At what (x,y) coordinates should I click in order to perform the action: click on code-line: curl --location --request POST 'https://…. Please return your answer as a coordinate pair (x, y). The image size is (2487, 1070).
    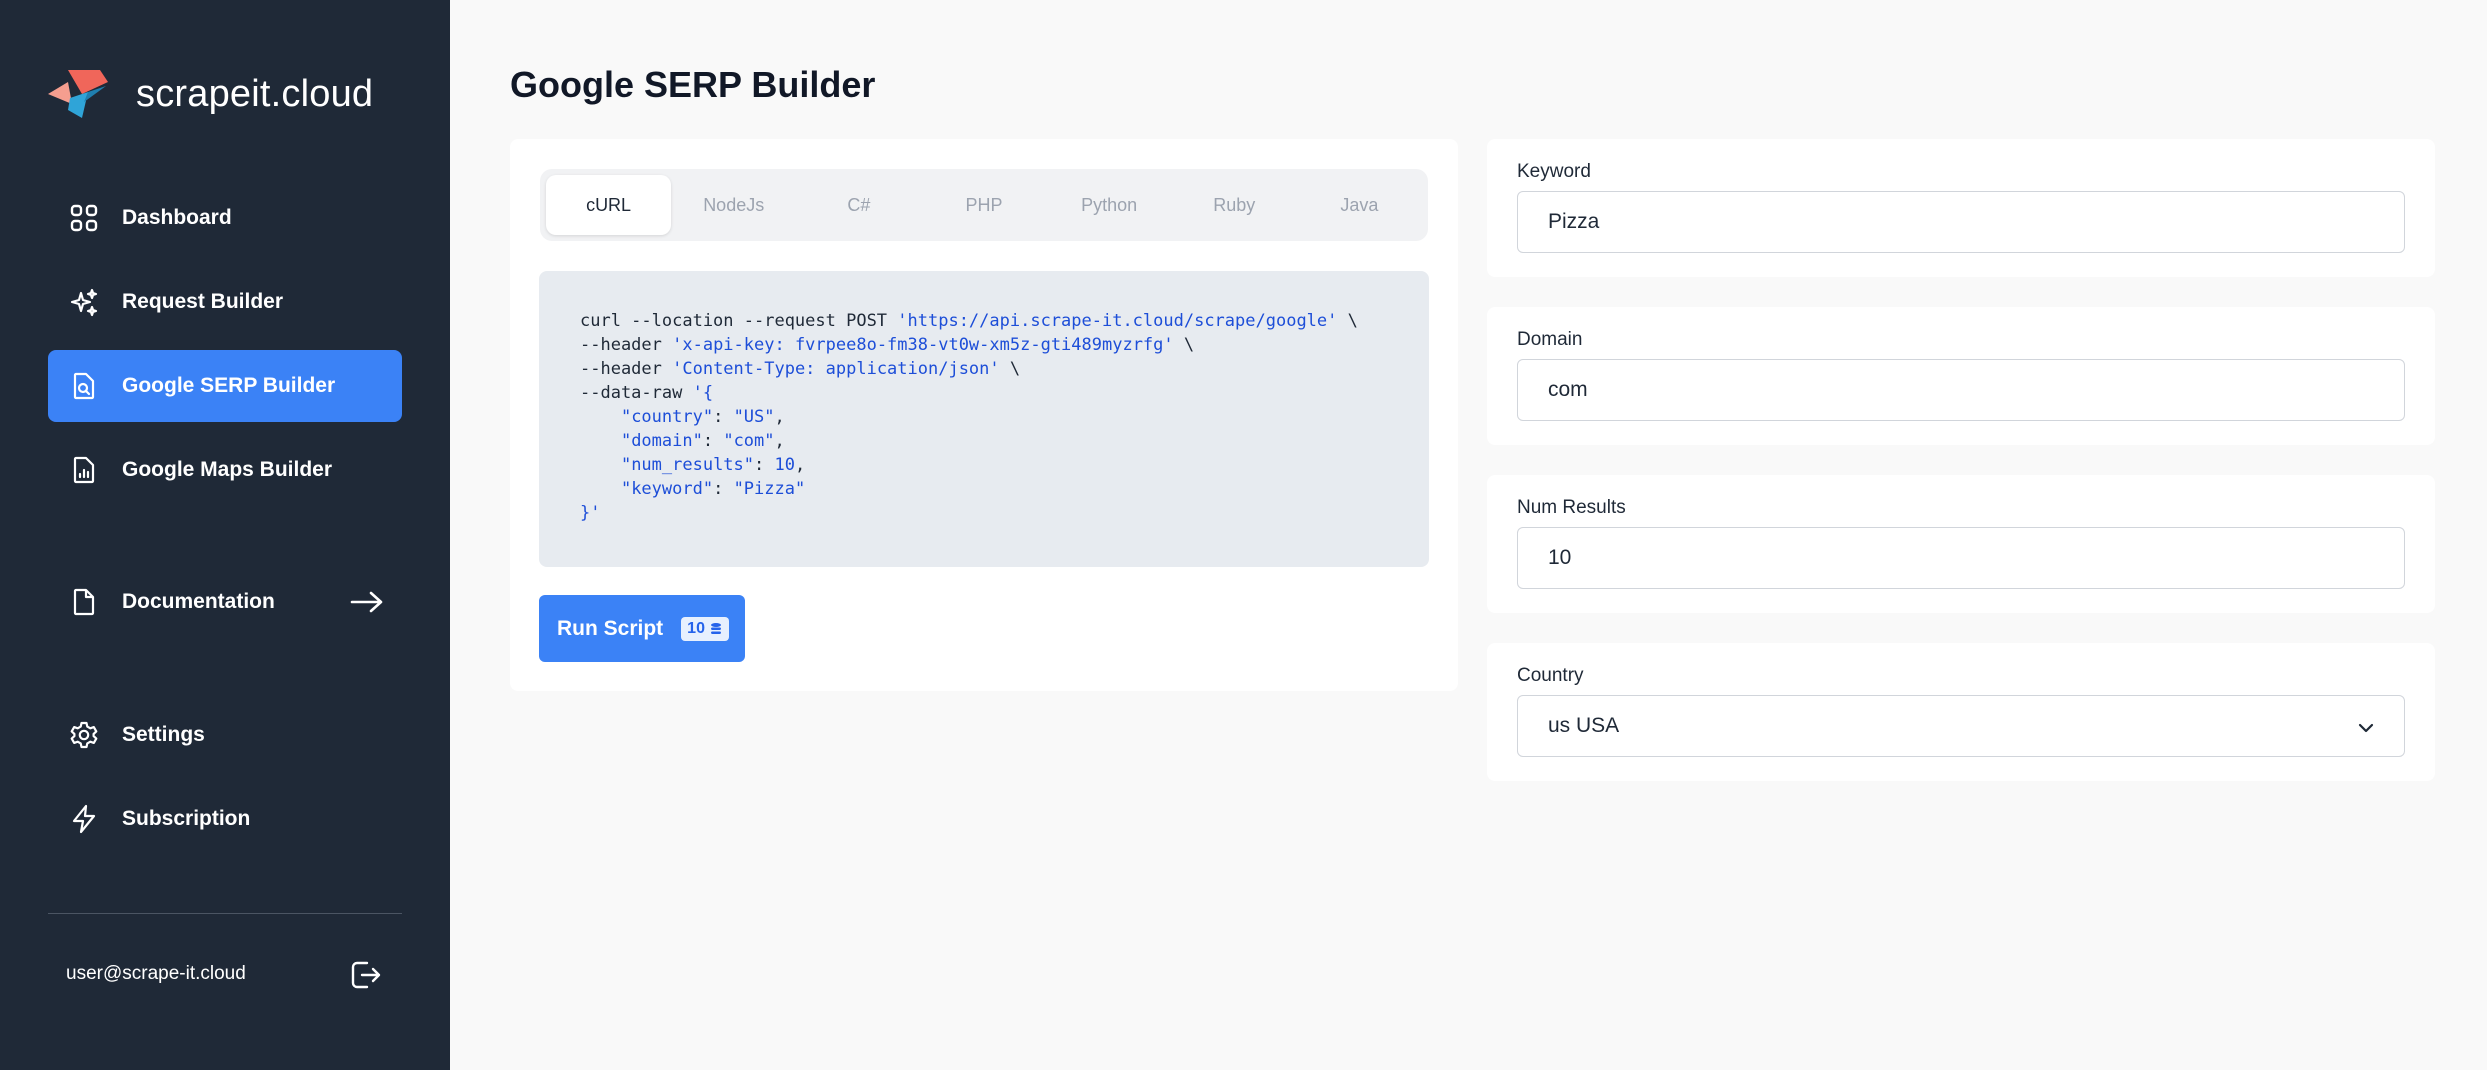
    Looking at the image, I should click on (969, 321).